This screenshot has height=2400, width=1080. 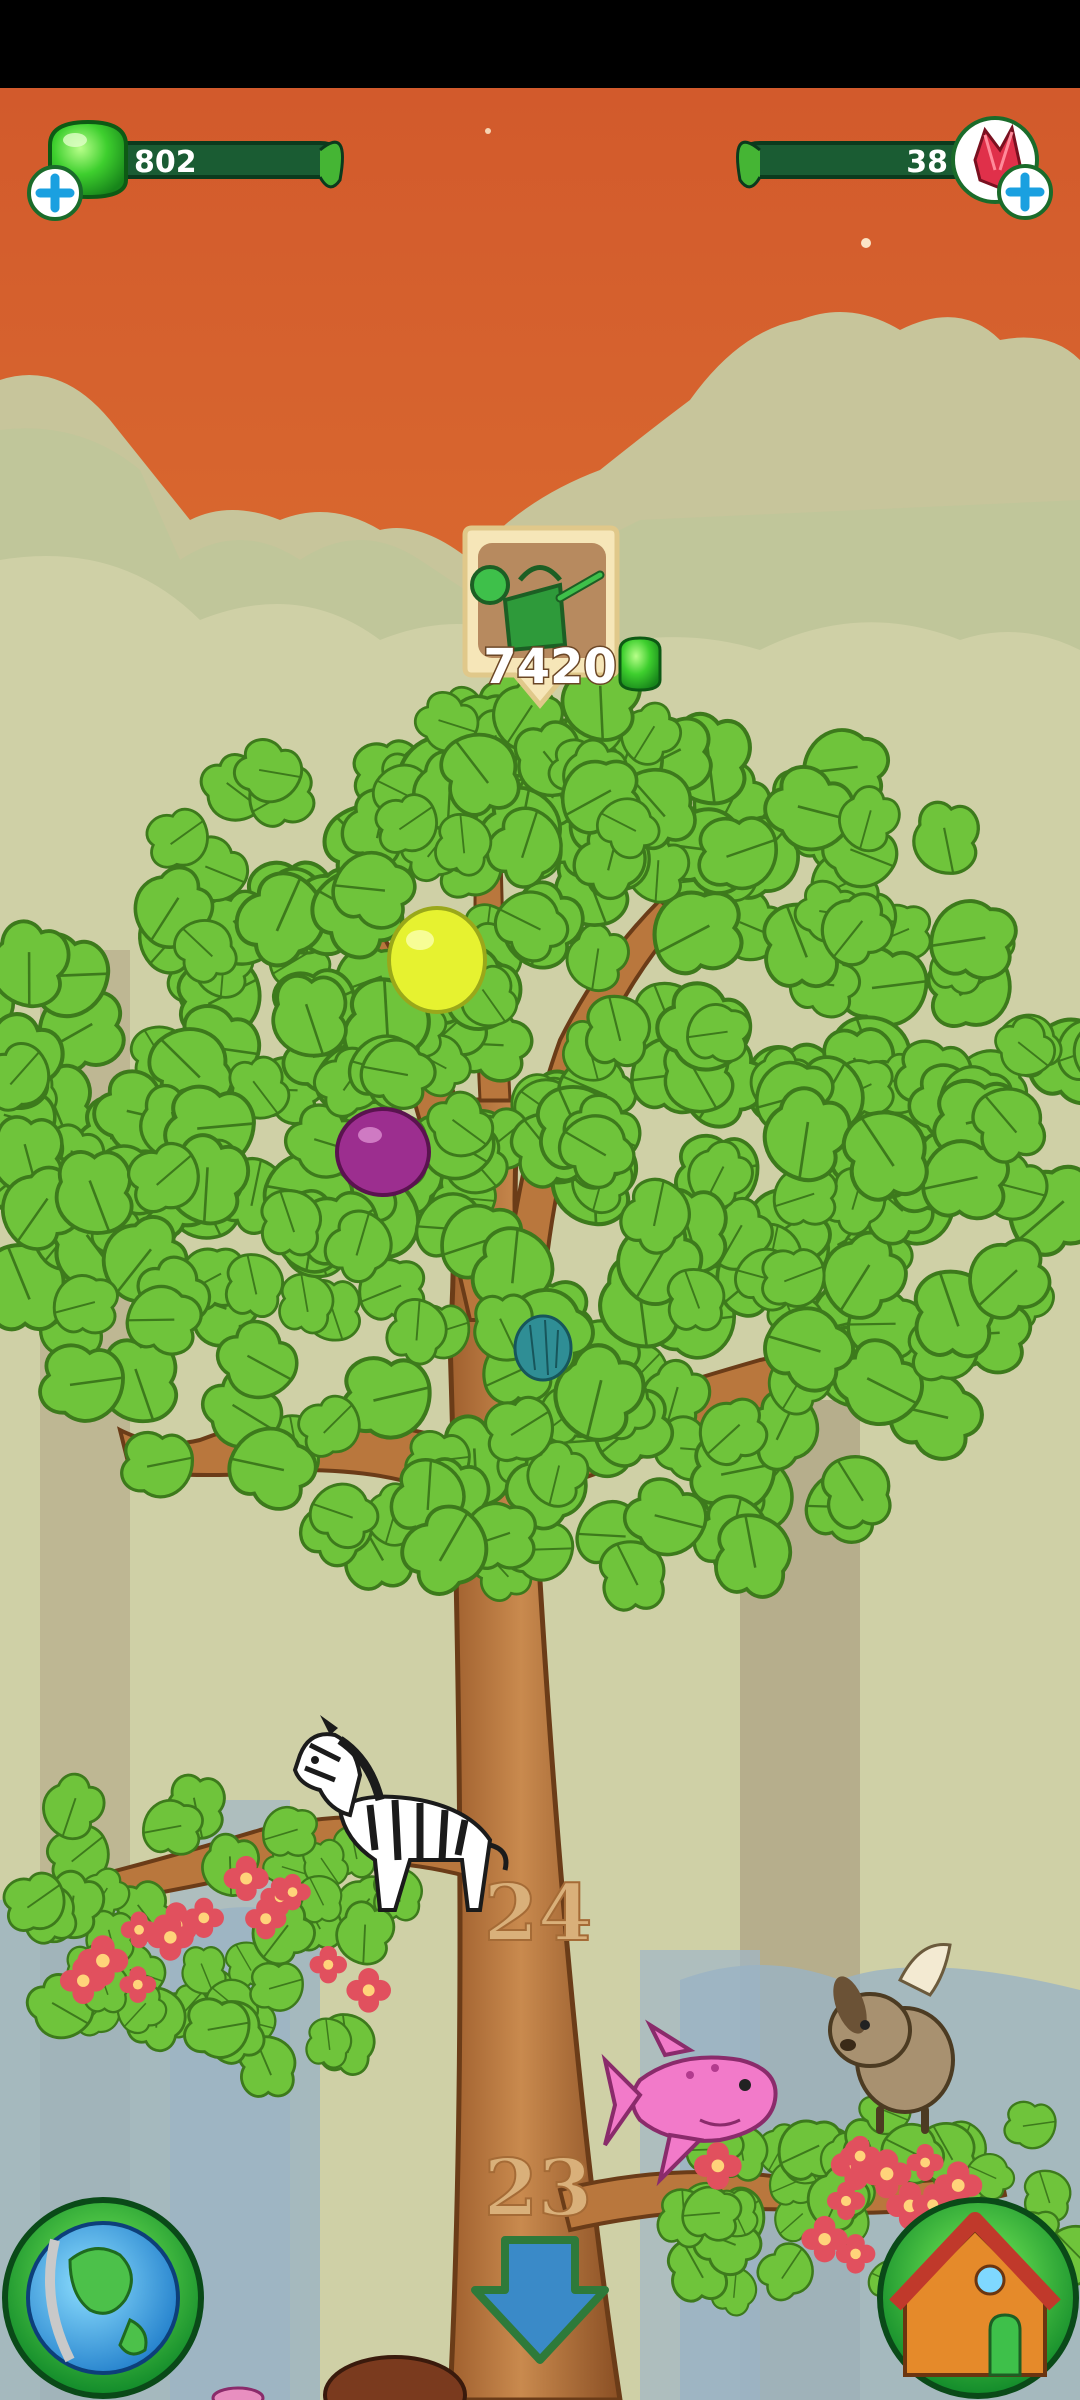 I want to click on teal-fruit, so click(x=543, y=1348).